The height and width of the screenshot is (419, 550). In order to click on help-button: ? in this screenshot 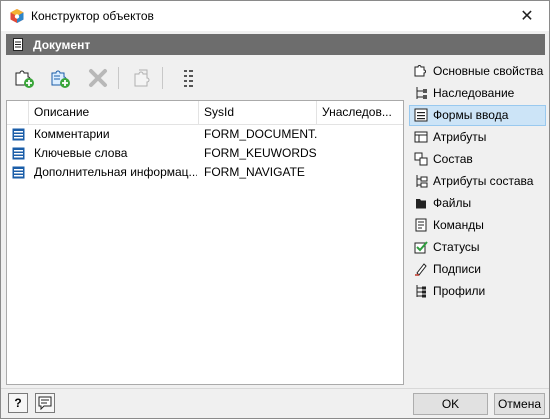, I will do `click(18, 403)`.